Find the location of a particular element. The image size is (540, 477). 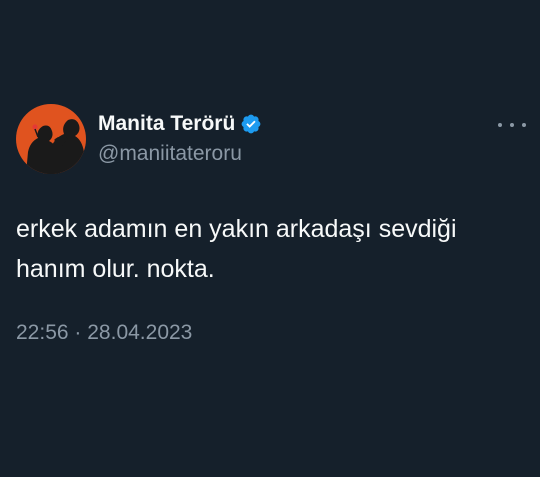

avatar is located at coordinates (51, 139).